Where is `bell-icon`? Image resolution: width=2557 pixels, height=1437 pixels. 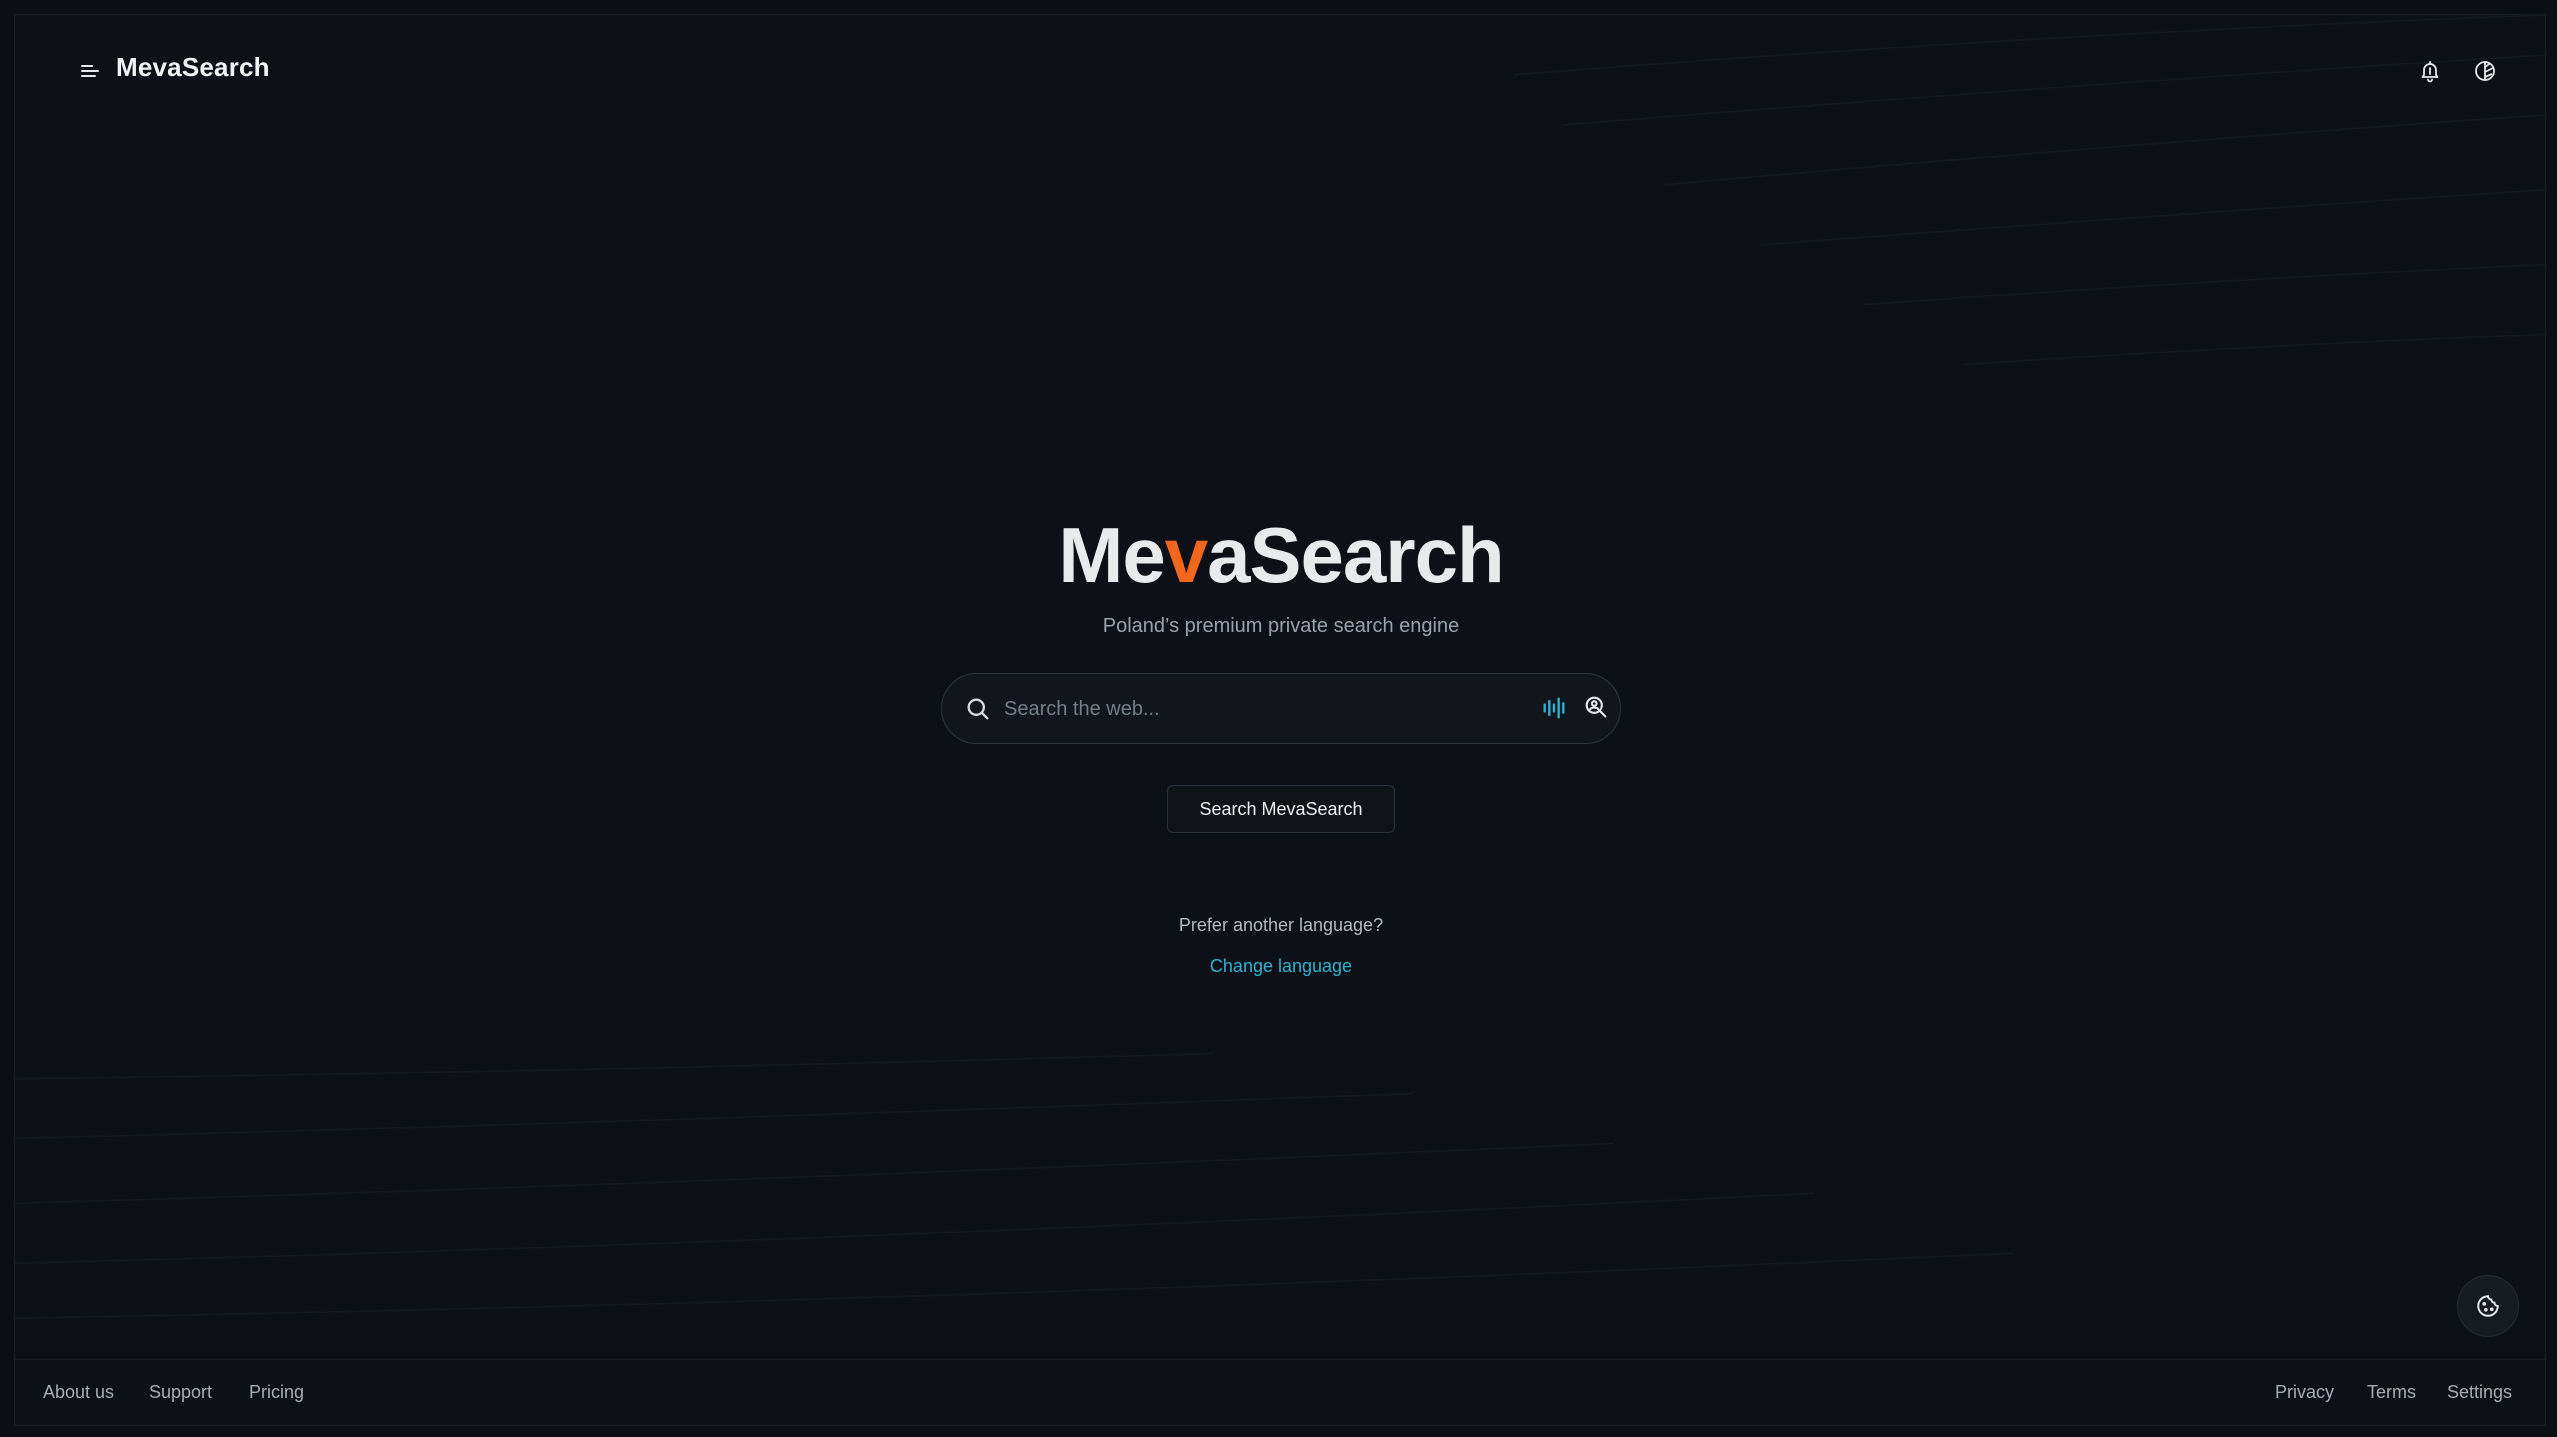
bell-icon is located at coordinates (2430, 72).